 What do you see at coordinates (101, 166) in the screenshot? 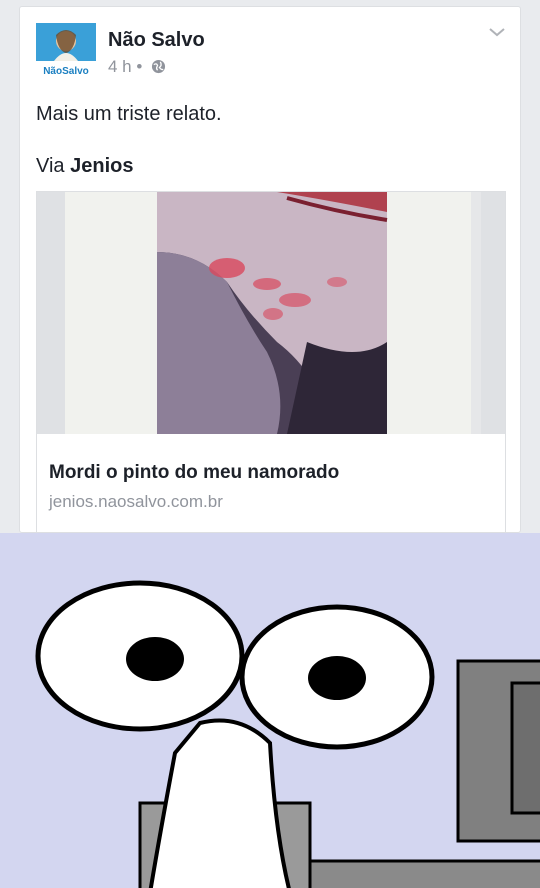
I see `via-link: Jenios` at bounding box center [101, 166].